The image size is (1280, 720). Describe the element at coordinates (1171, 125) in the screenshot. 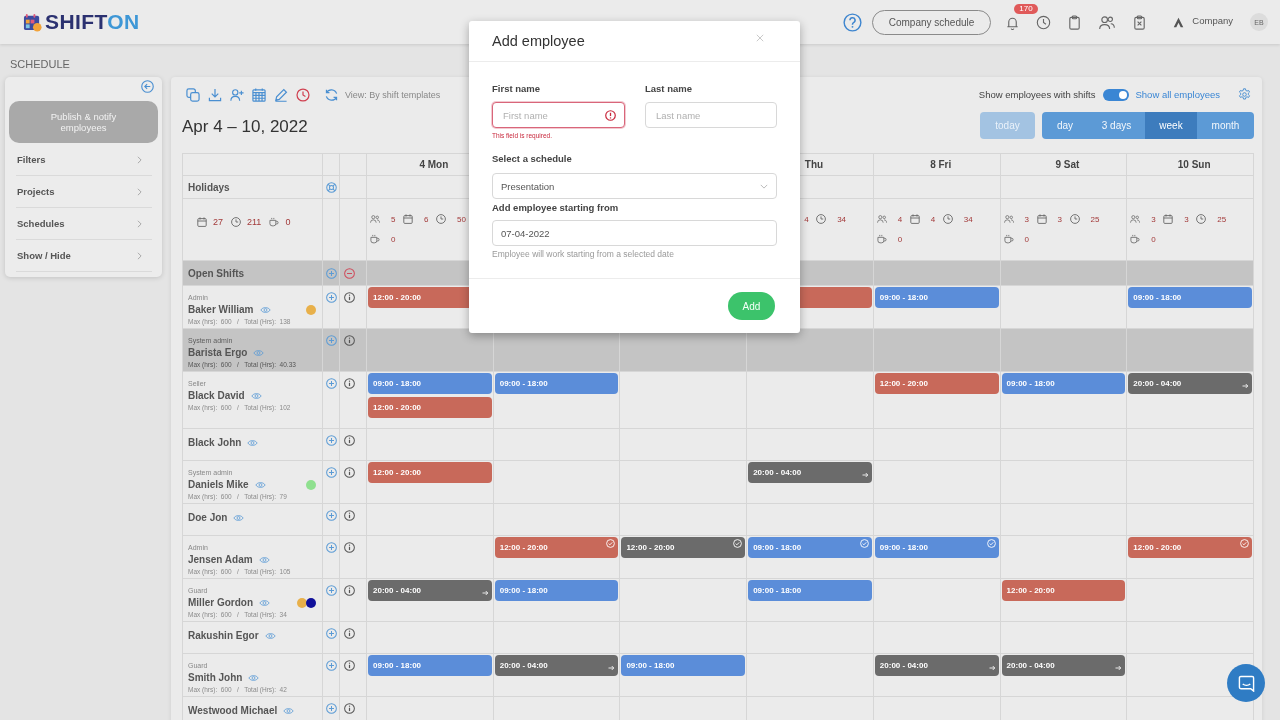

I see `view-tab: week` at that location.